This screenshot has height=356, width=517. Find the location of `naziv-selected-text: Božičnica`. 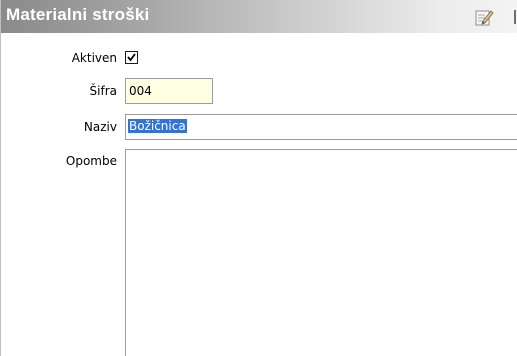

naziv-selected-text: Božičnica is located at coordinates (157, 126).